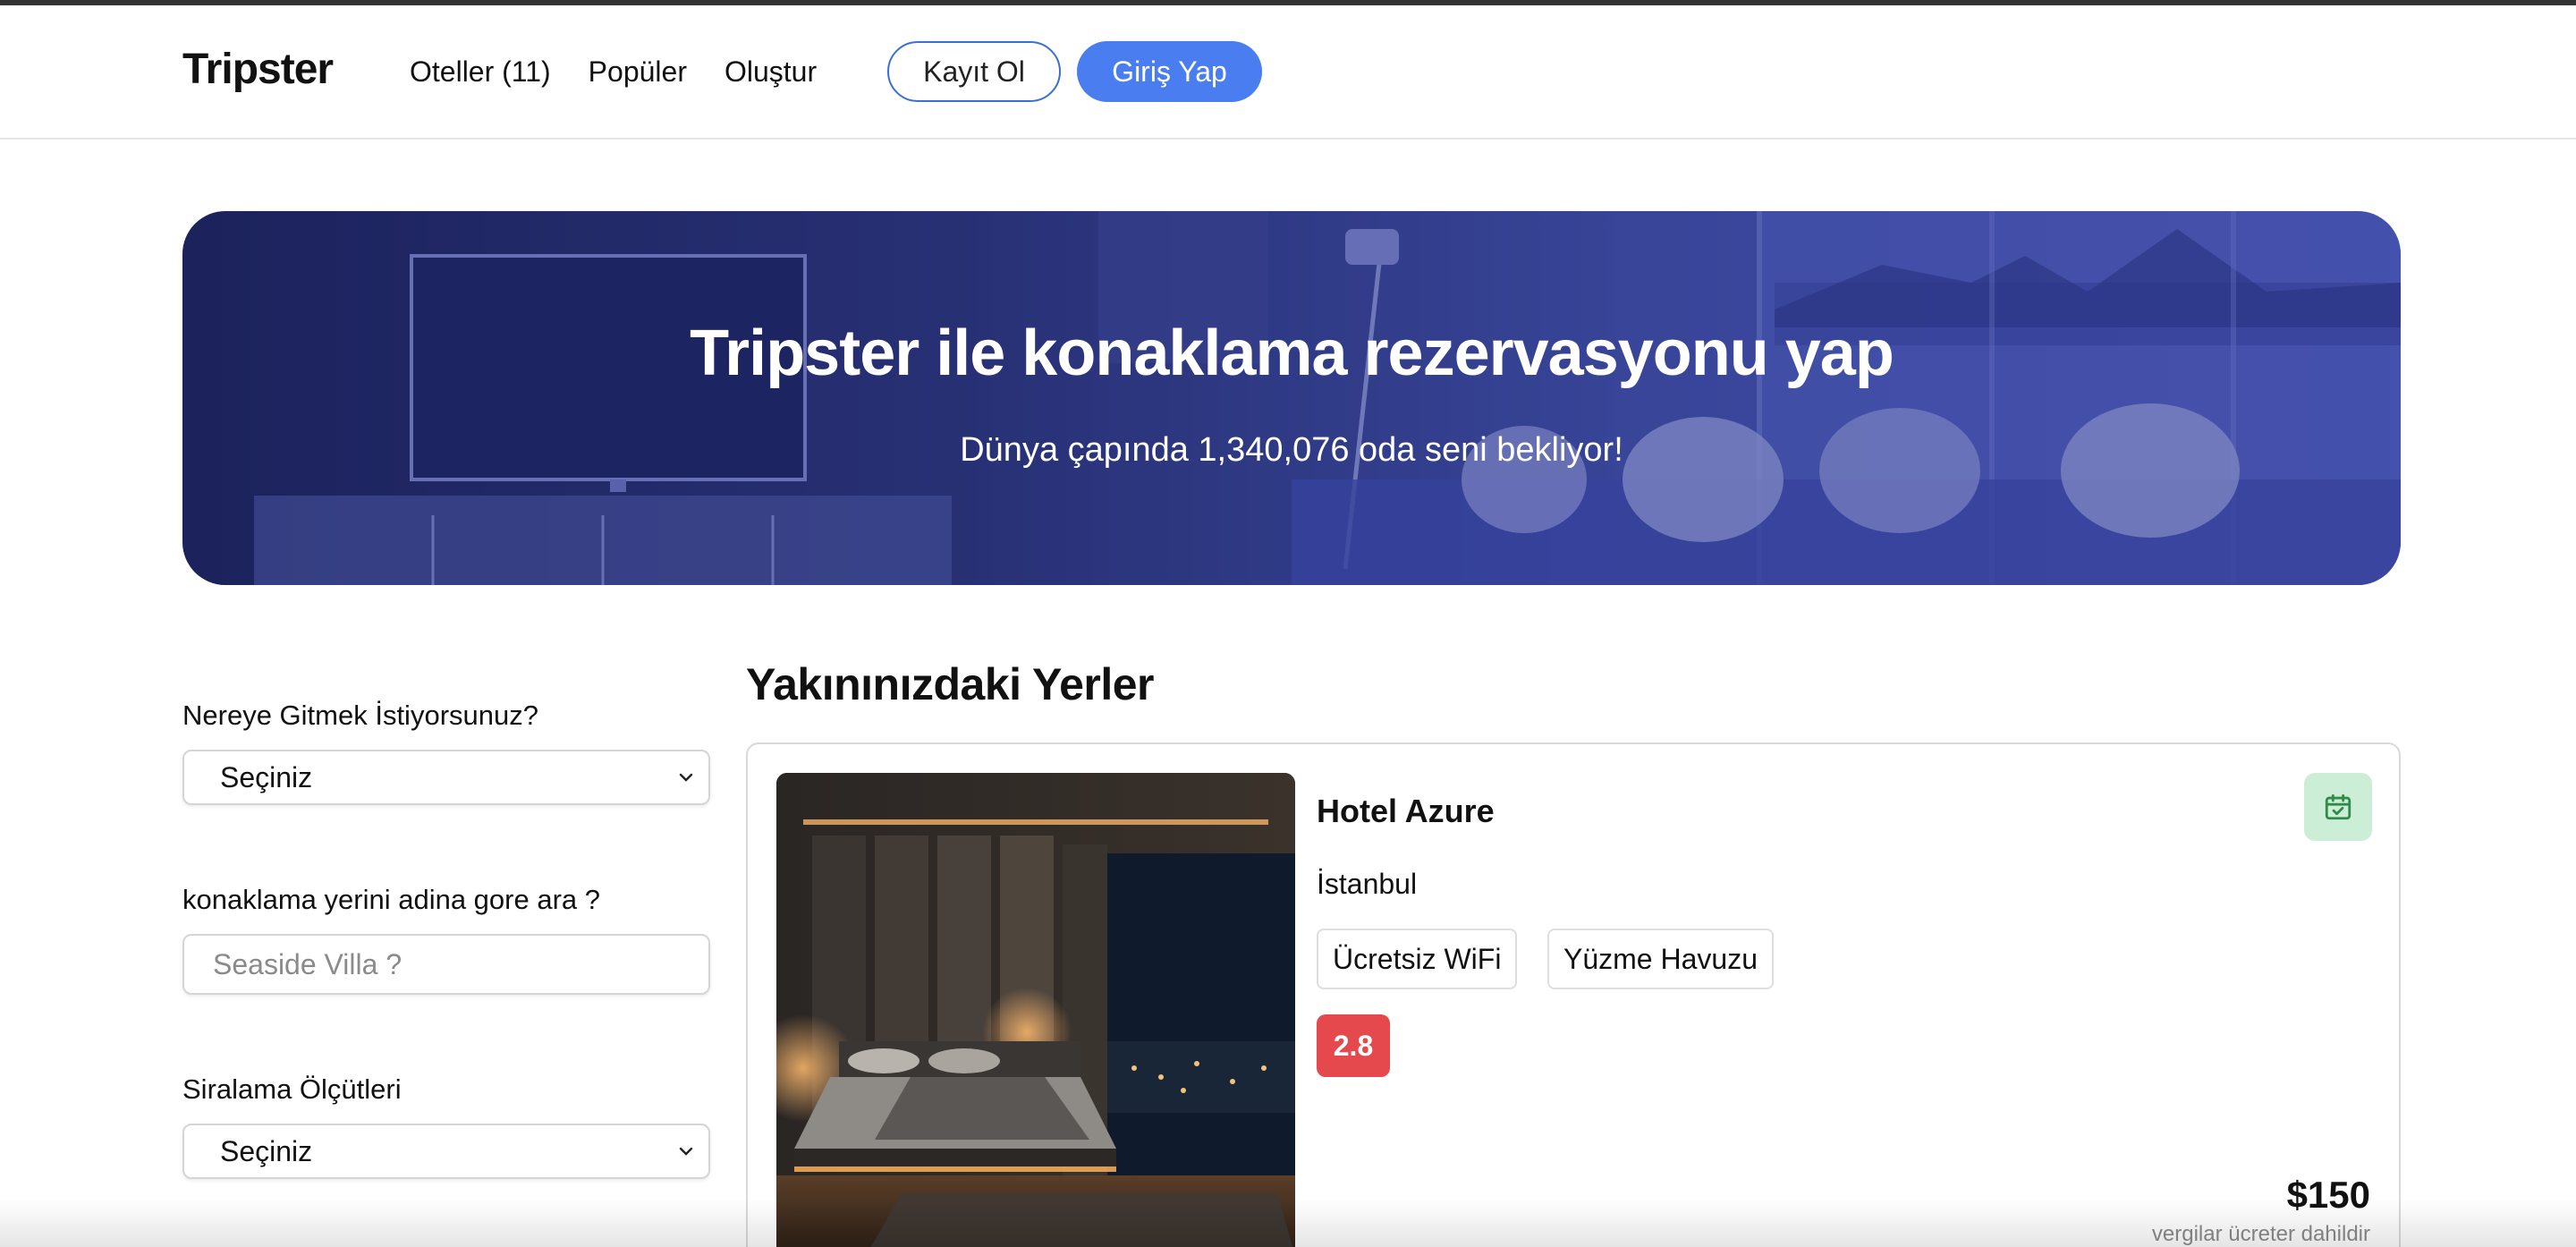 This screenshot has width=2576, height=1247. I want to click on brand-logo: Tripster, so click(258, 69).